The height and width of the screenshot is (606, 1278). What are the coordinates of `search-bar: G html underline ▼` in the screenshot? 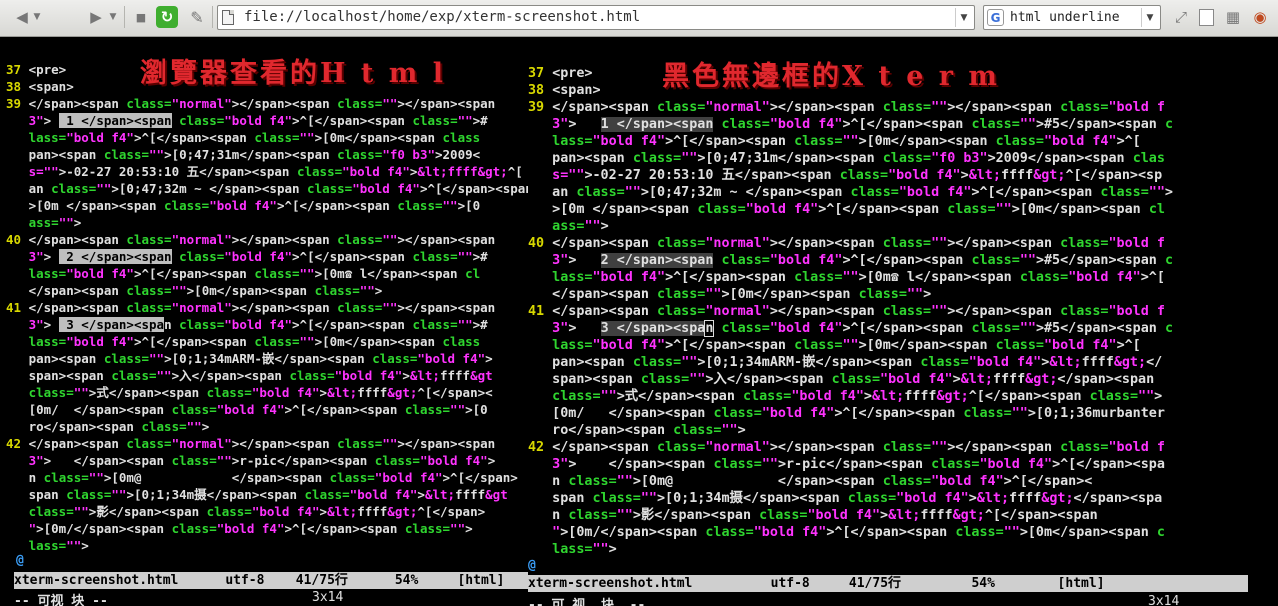 It's located at (1072, 17).